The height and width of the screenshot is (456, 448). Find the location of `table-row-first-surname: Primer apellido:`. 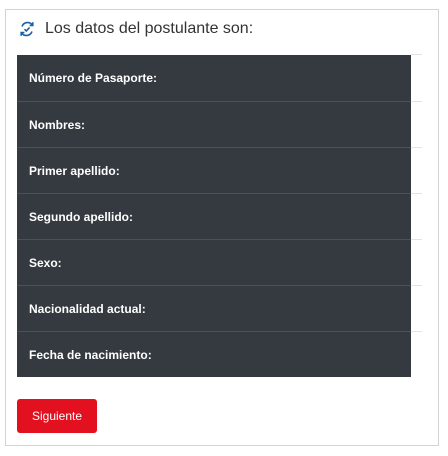

table-row-first-surname: Primer apellido: is located at coordinates (219, 170).